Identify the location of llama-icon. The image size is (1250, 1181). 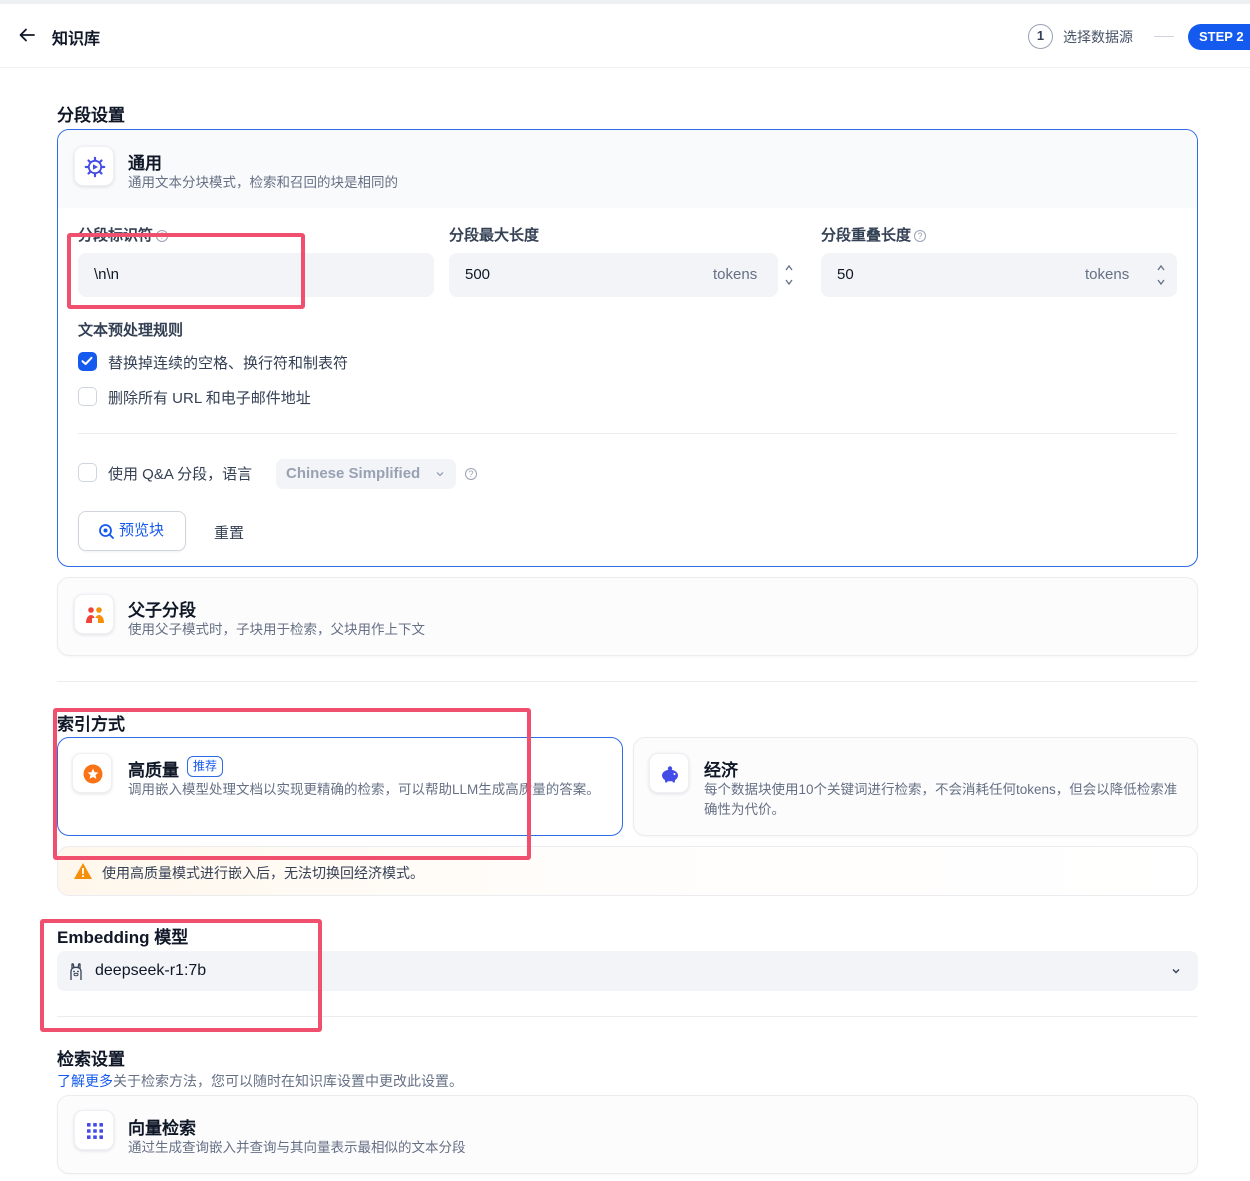
(76, 971).